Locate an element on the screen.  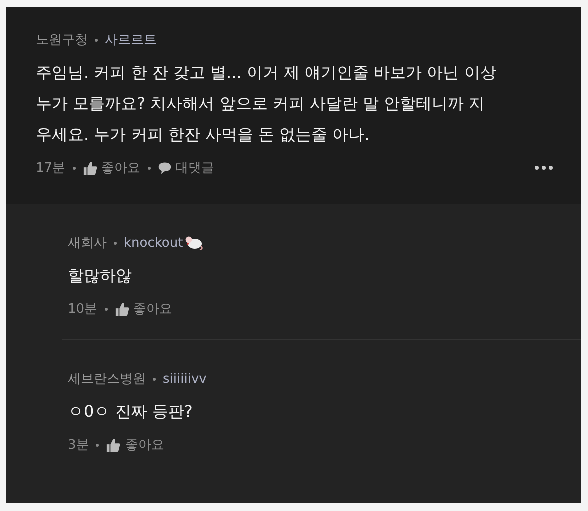
company-name: 노원구청 is located at coordinates (62, 40).